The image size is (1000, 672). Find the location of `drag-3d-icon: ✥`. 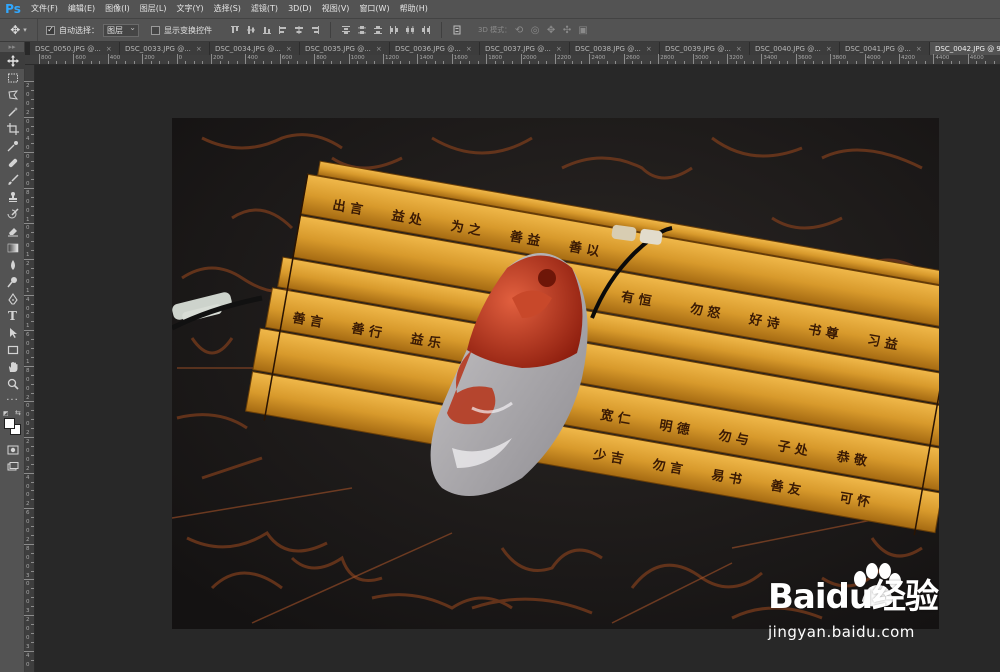

drag-3d-icon: ✥ is located at coordinates (551, 30).